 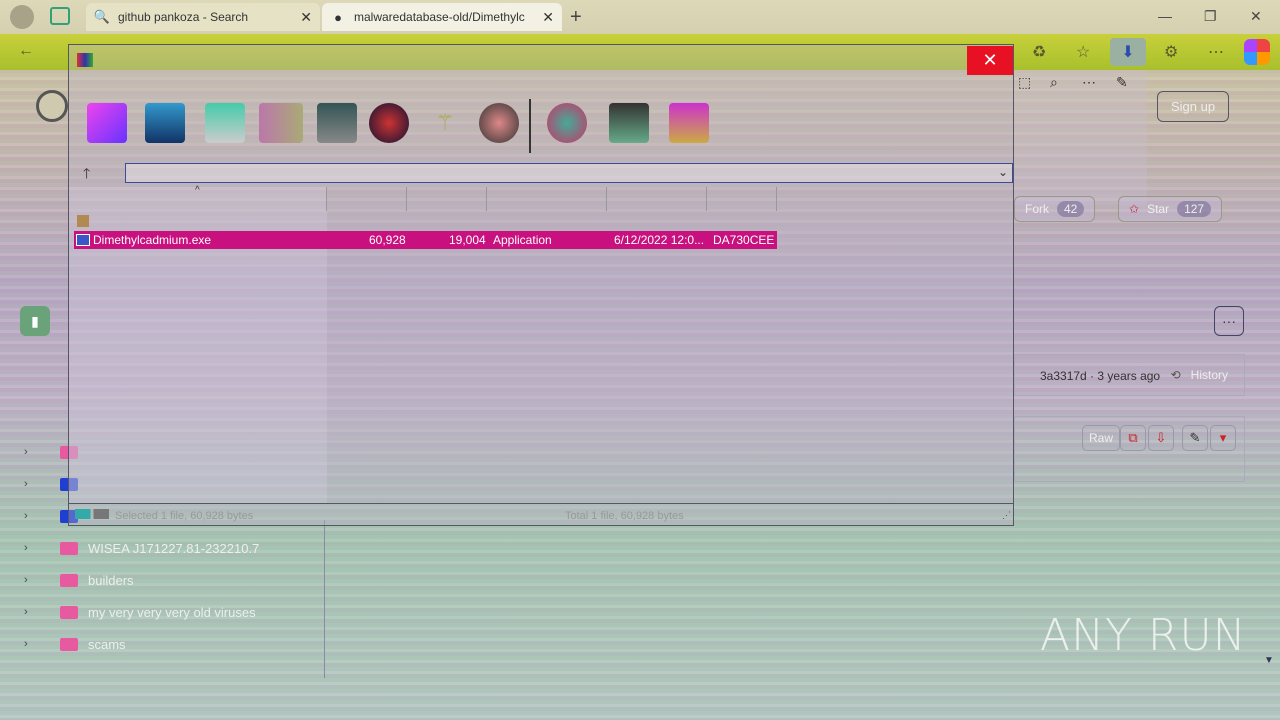 What do you see at coordinates (83, 240) in the screenshot?
I see `exe-file-icon` at bounding box center [83, 240].